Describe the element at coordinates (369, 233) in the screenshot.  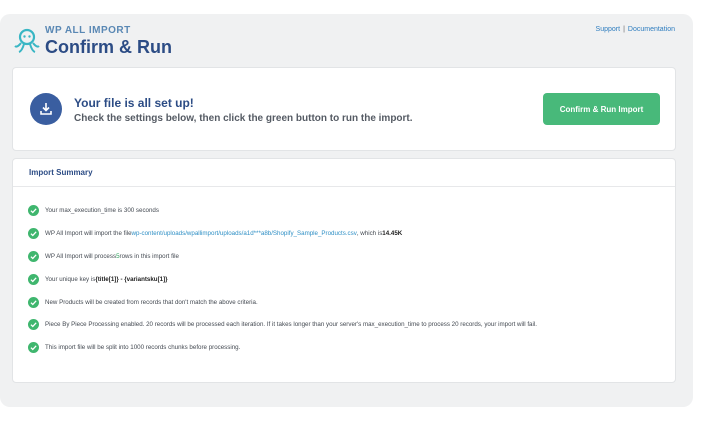
I see `summary-text: , which is` at that location.